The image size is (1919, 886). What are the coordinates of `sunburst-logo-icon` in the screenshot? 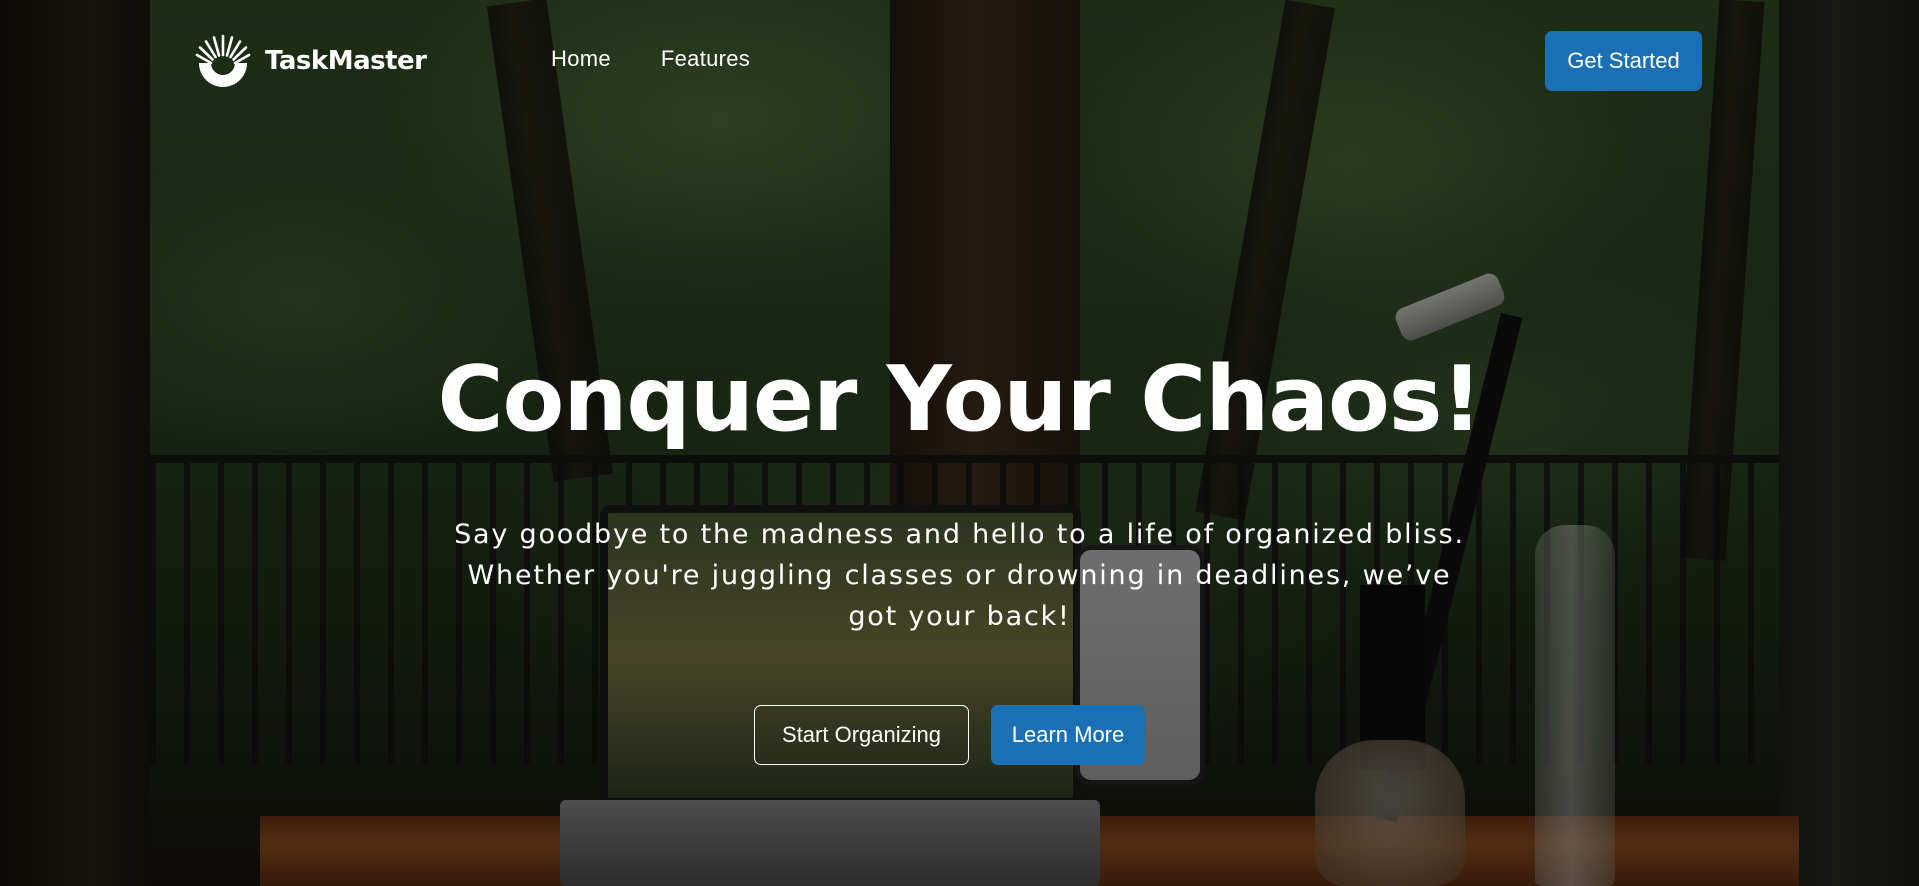 It's located at (223, 60).